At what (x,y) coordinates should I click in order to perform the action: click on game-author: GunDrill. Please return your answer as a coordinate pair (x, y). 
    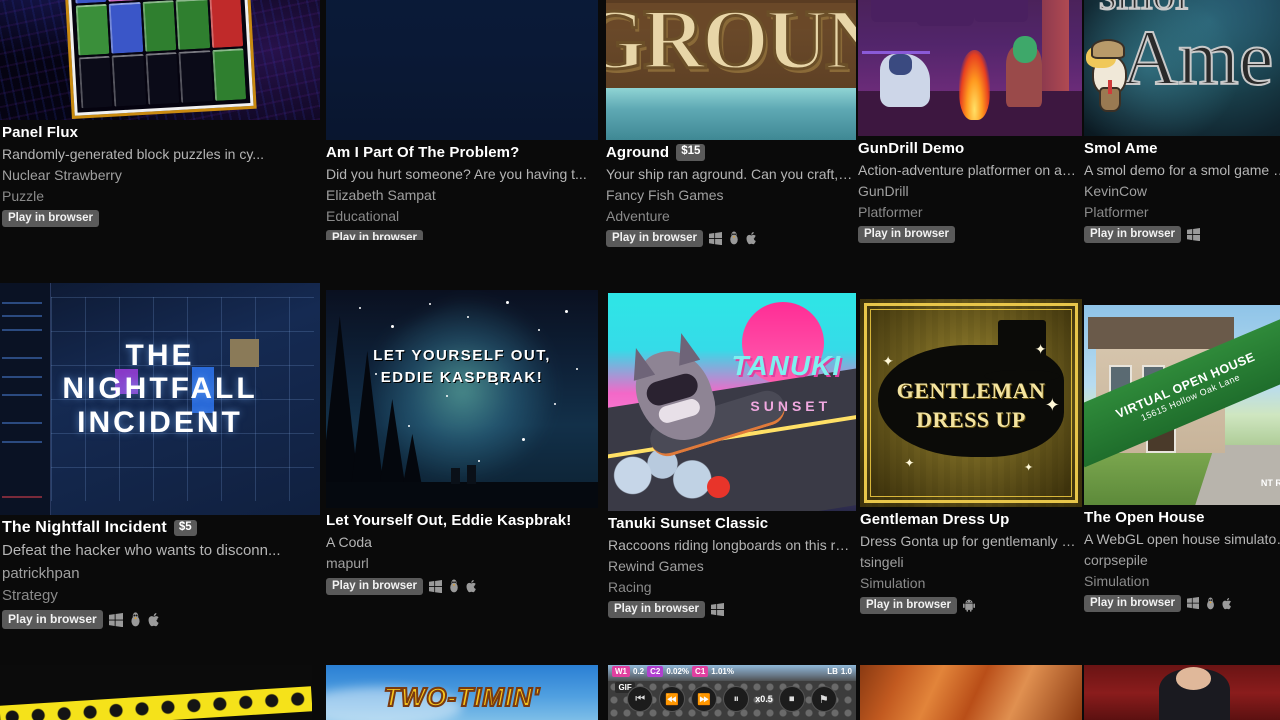
    Looking at the image, I should click on (970, 191).